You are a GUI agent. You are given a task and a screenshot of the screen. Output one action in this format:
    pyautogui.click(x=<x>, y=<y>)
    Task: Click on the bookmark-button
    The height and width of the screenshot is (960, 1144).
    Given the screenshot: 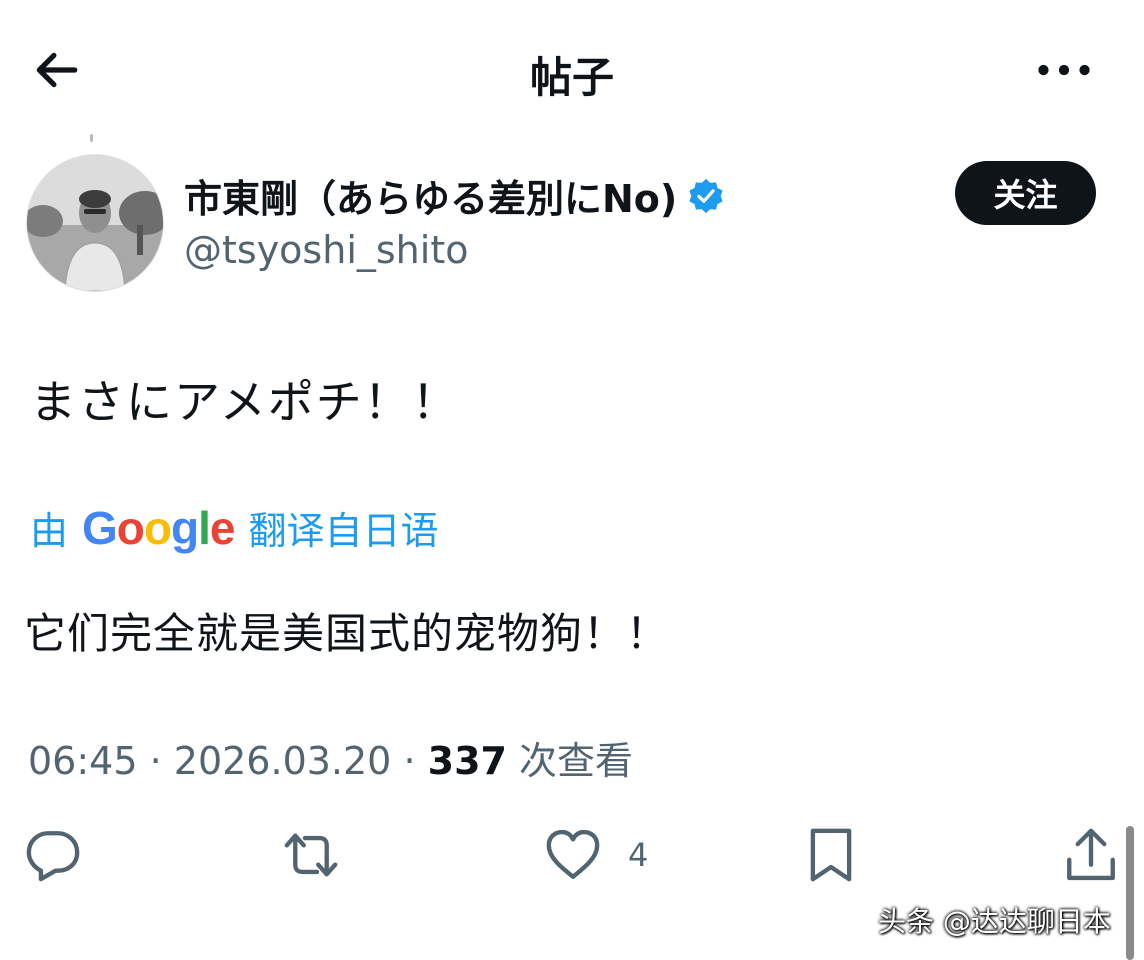 What is the action you would take?
    pyautogui.click(x=831, y=855)
    